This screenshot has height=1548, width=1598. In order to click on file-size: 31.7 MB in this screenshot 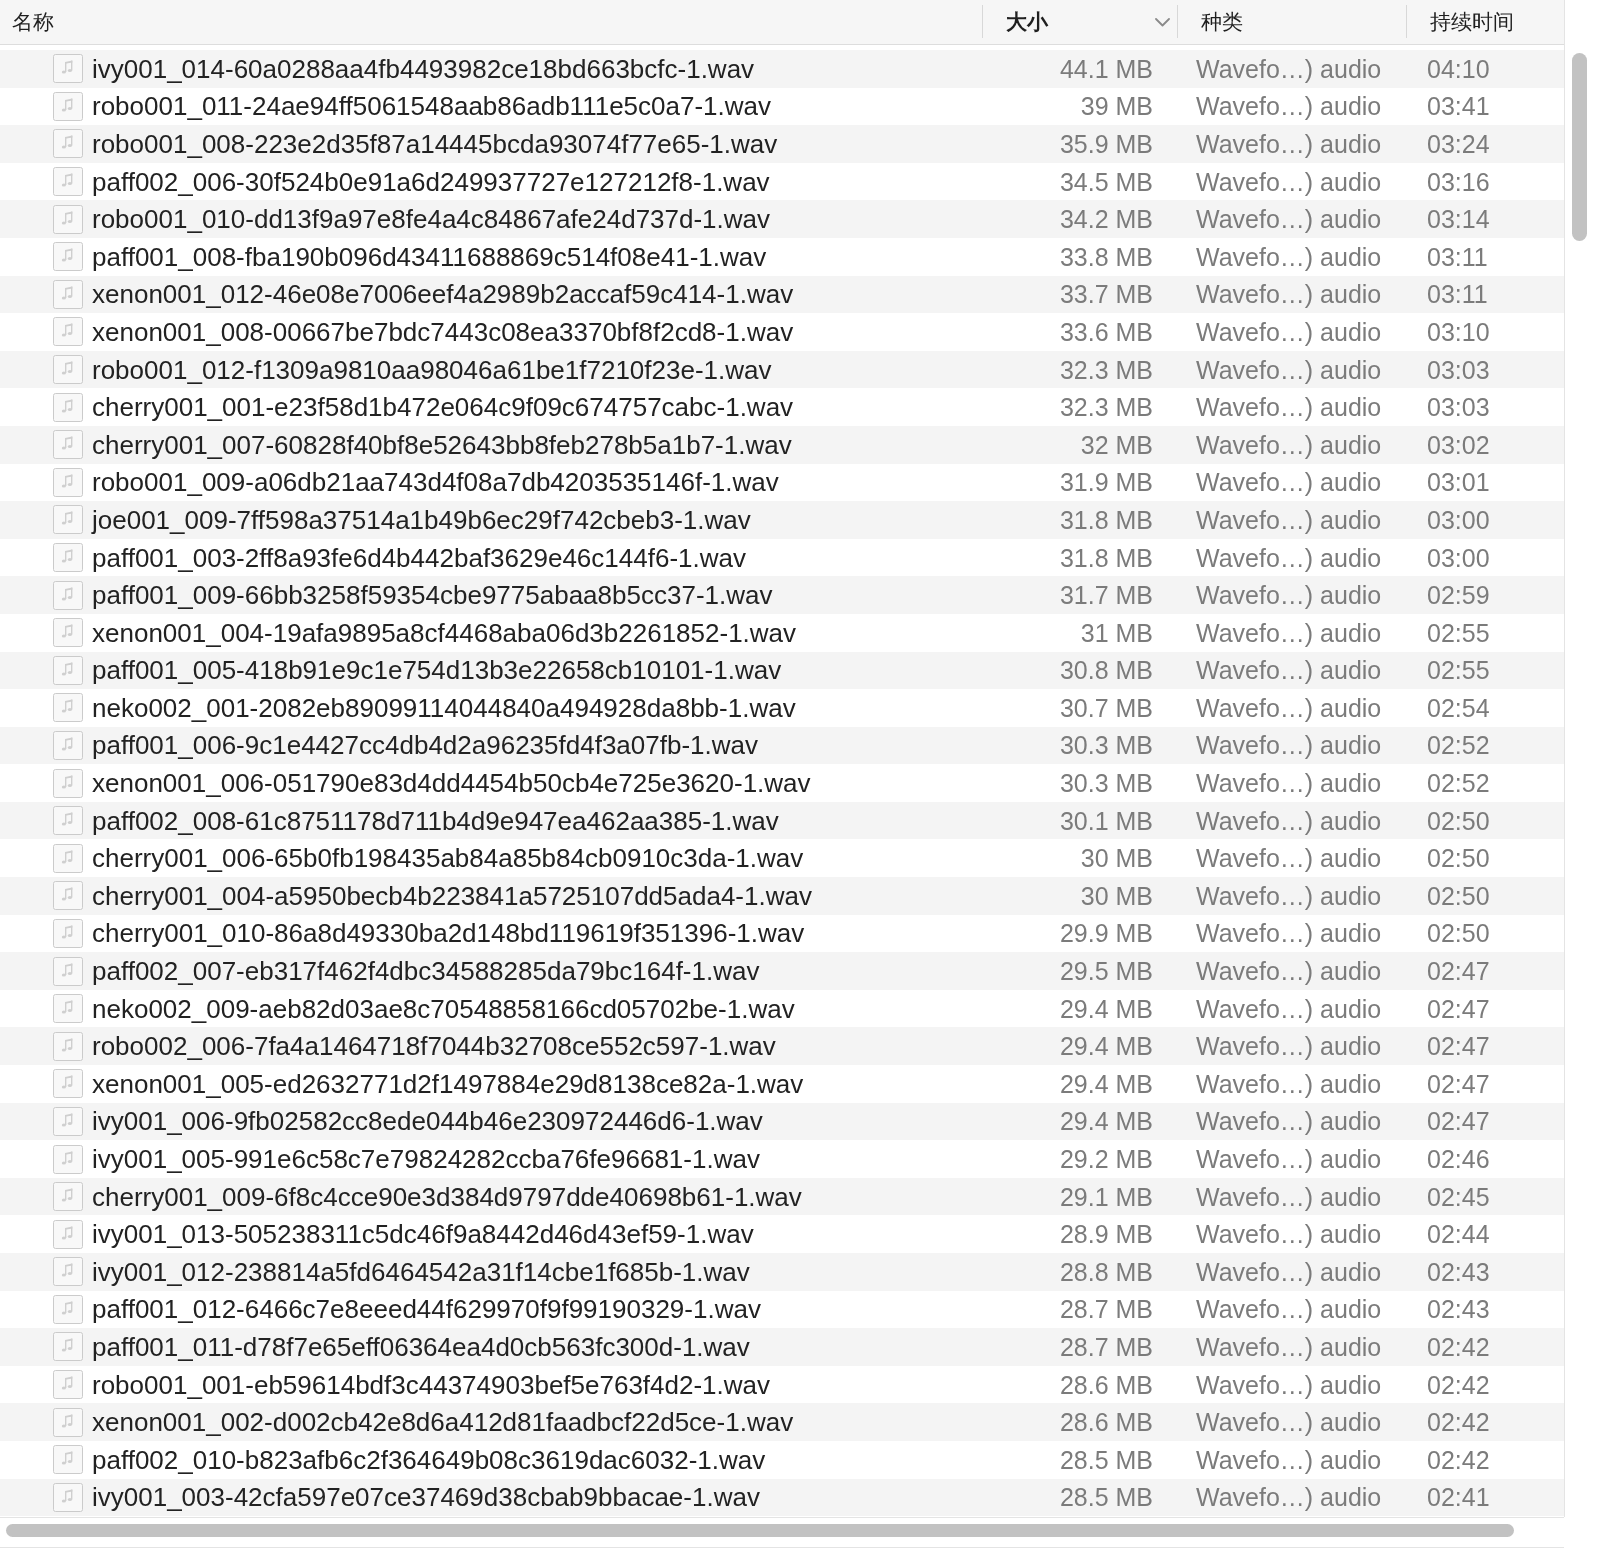, I will do `click(1106, 595)`.